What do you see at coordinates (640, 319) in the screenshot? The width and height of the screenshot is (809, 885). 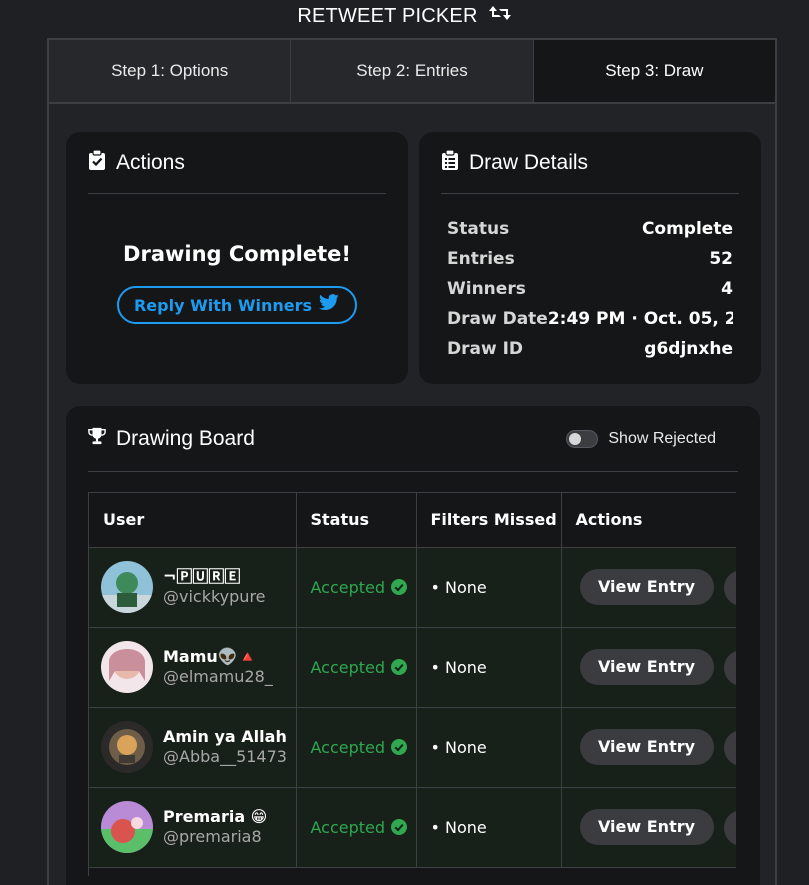 I see `detail-value: 2:49 PM · Oct. 05, 2` at bounding box center [640, 319].